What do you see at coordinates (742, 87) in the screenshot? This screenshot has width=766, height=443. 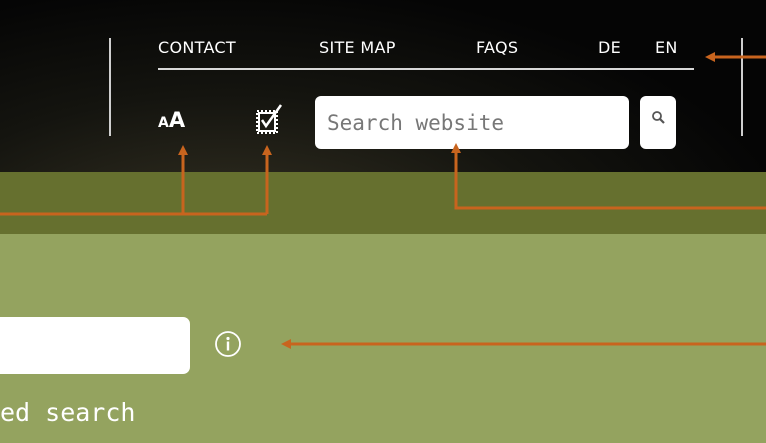 I see `header-divider-right` at bounding box center [742, 87].